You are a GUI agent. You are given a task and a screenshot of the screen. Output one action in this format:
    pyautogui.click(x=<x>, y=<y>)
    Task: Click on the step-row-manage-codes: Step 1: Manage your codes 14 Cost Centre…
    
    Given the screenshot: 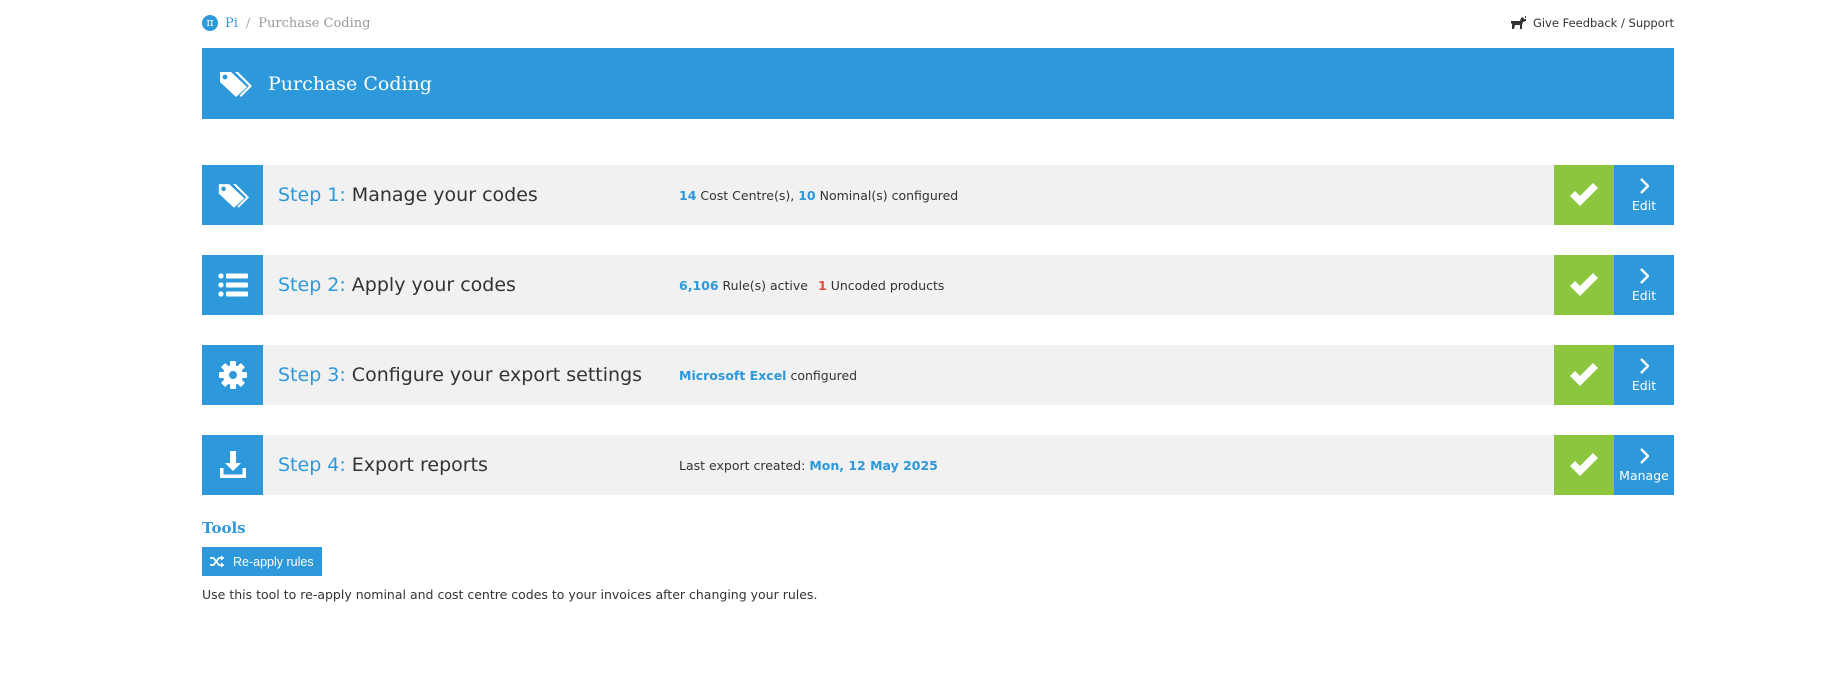 What is the action you would take?
    pyautogui.click(x=938, y=195)
    